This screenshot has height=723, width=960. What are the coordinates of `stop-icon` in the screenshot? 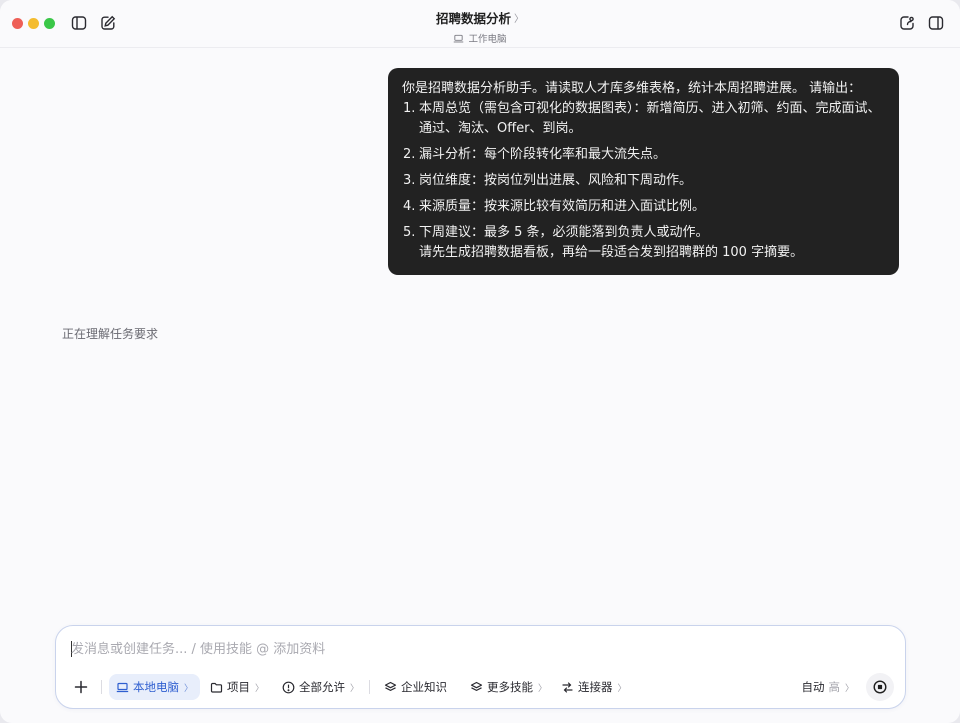 It's located at (880, 687).